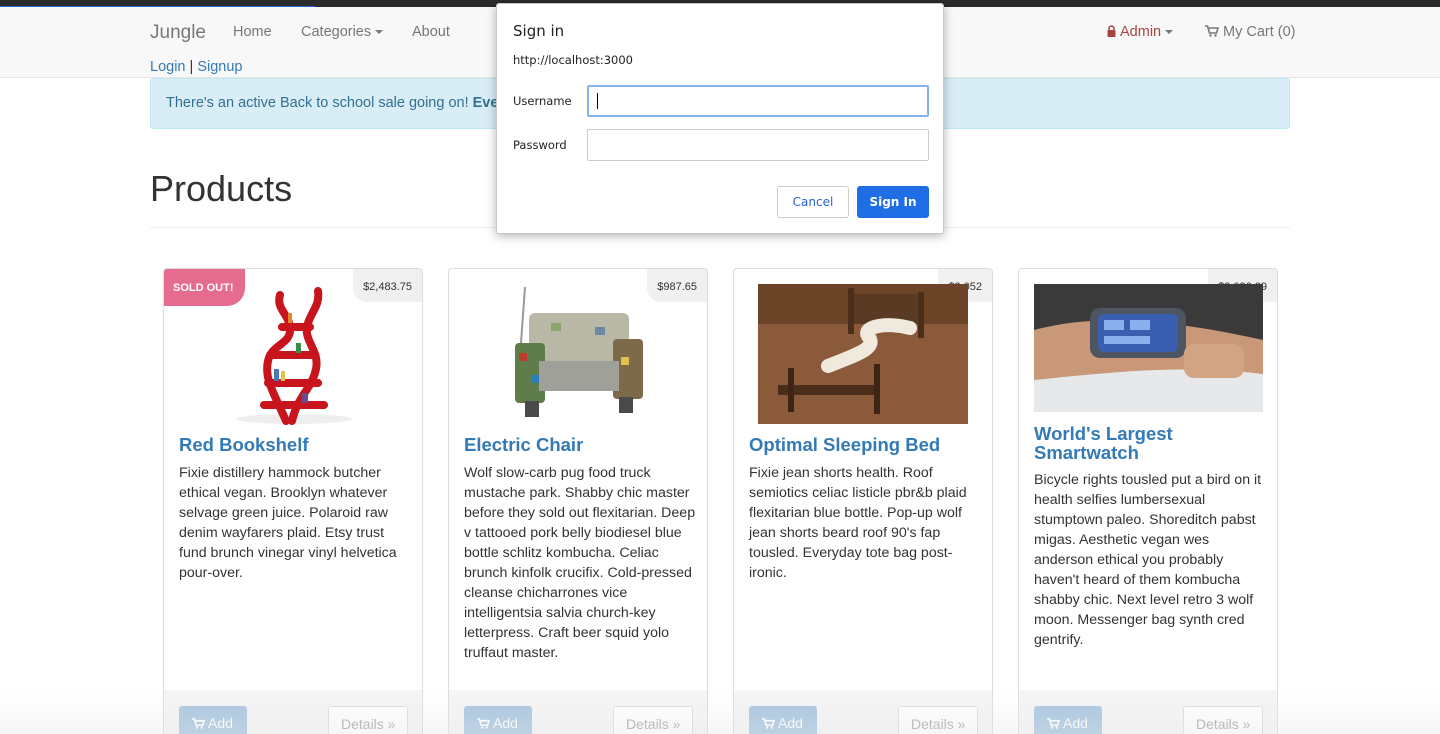 Image resolution: width=1440 pixels, height=734 pixels. I want to click on product-image-bookshelf, so click(294, 354).